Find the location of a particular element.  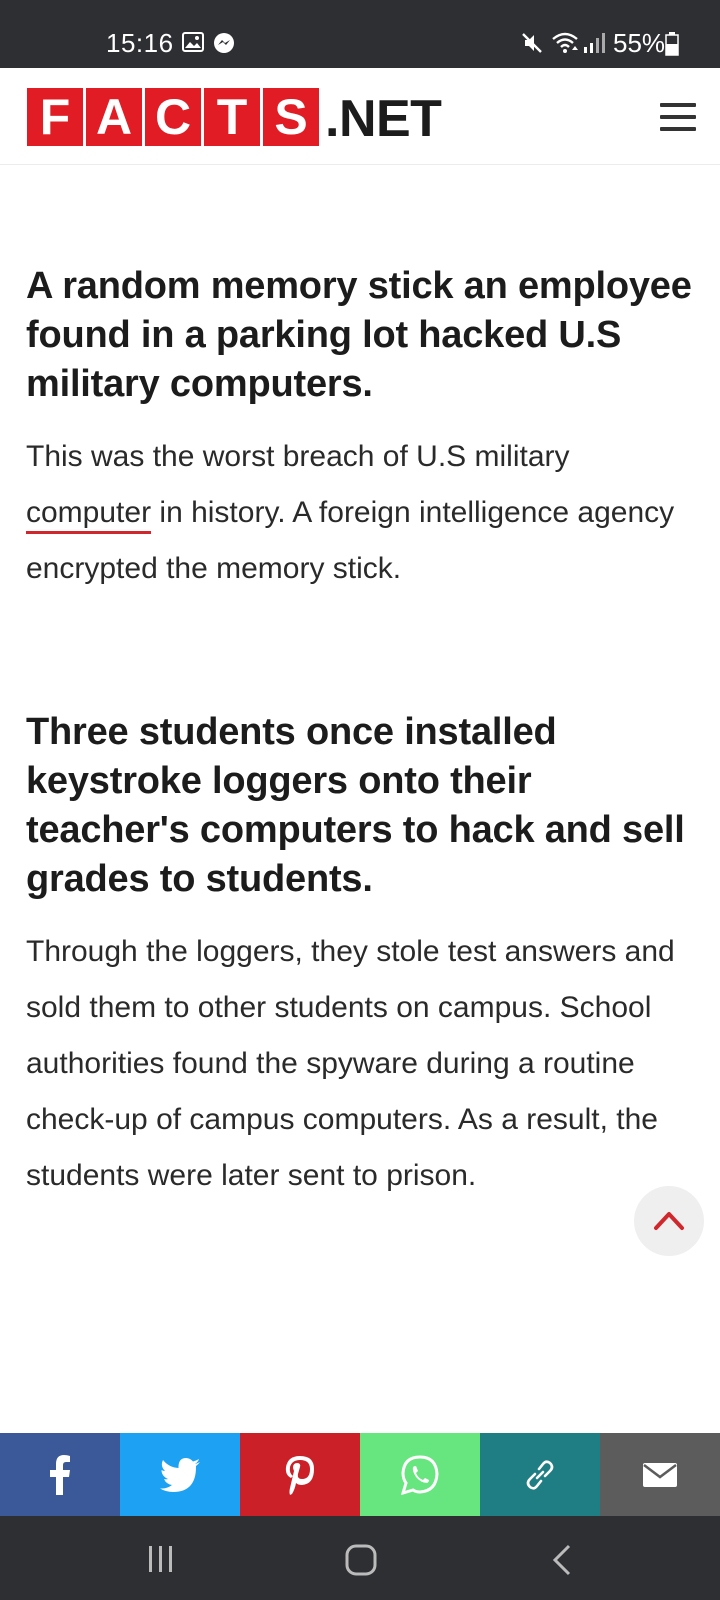

hamburger-menu-icon is located at coordinates (679, 117).